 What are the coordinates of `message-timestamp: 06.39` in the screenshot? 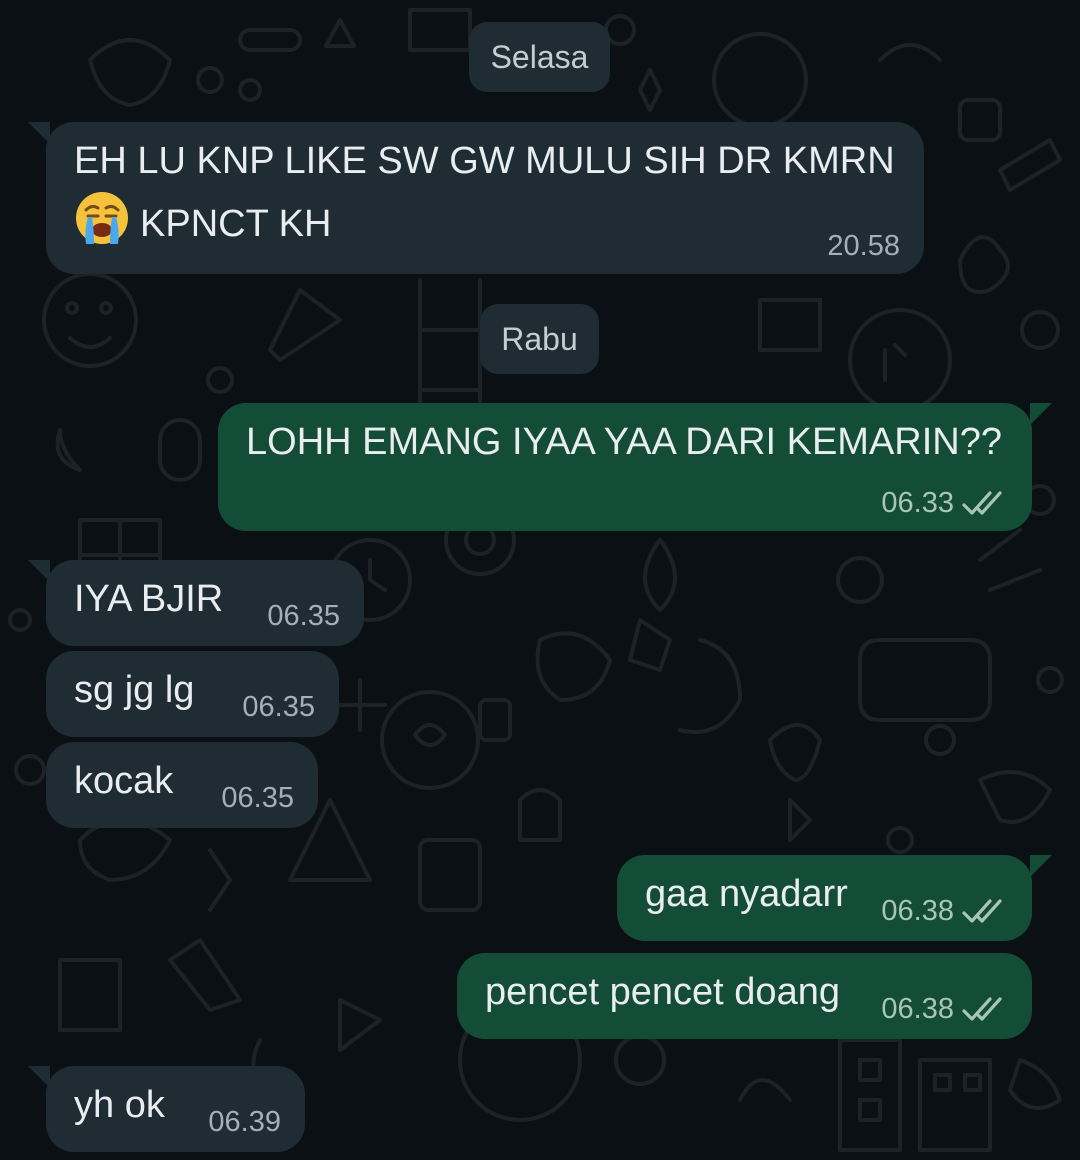 It's located at (244, 1122).